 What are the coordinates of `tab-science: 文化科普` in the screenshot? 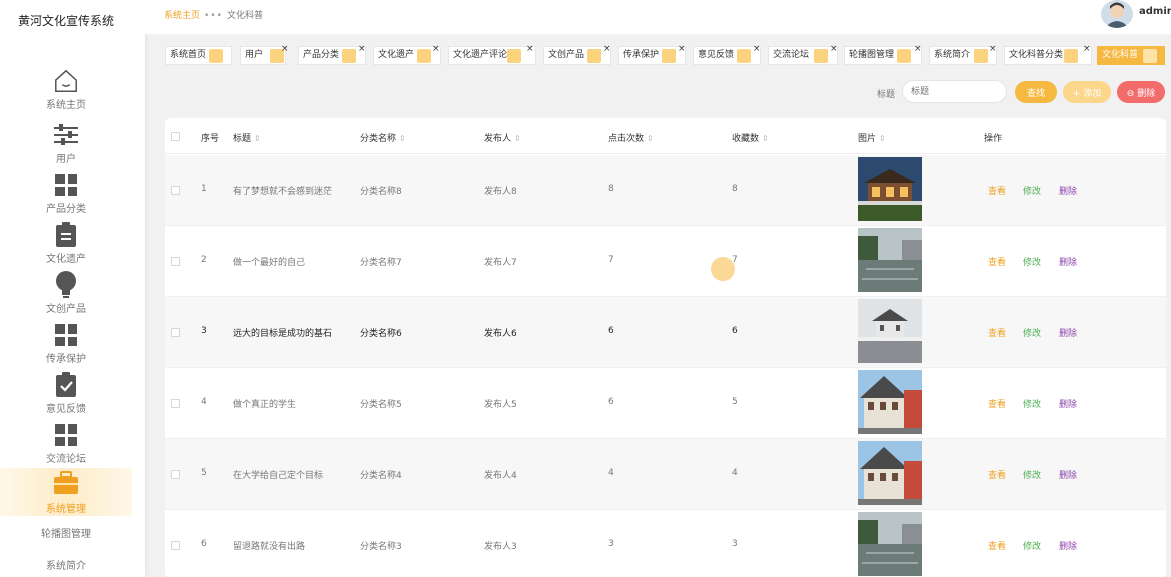 It's located at (1131, 55).